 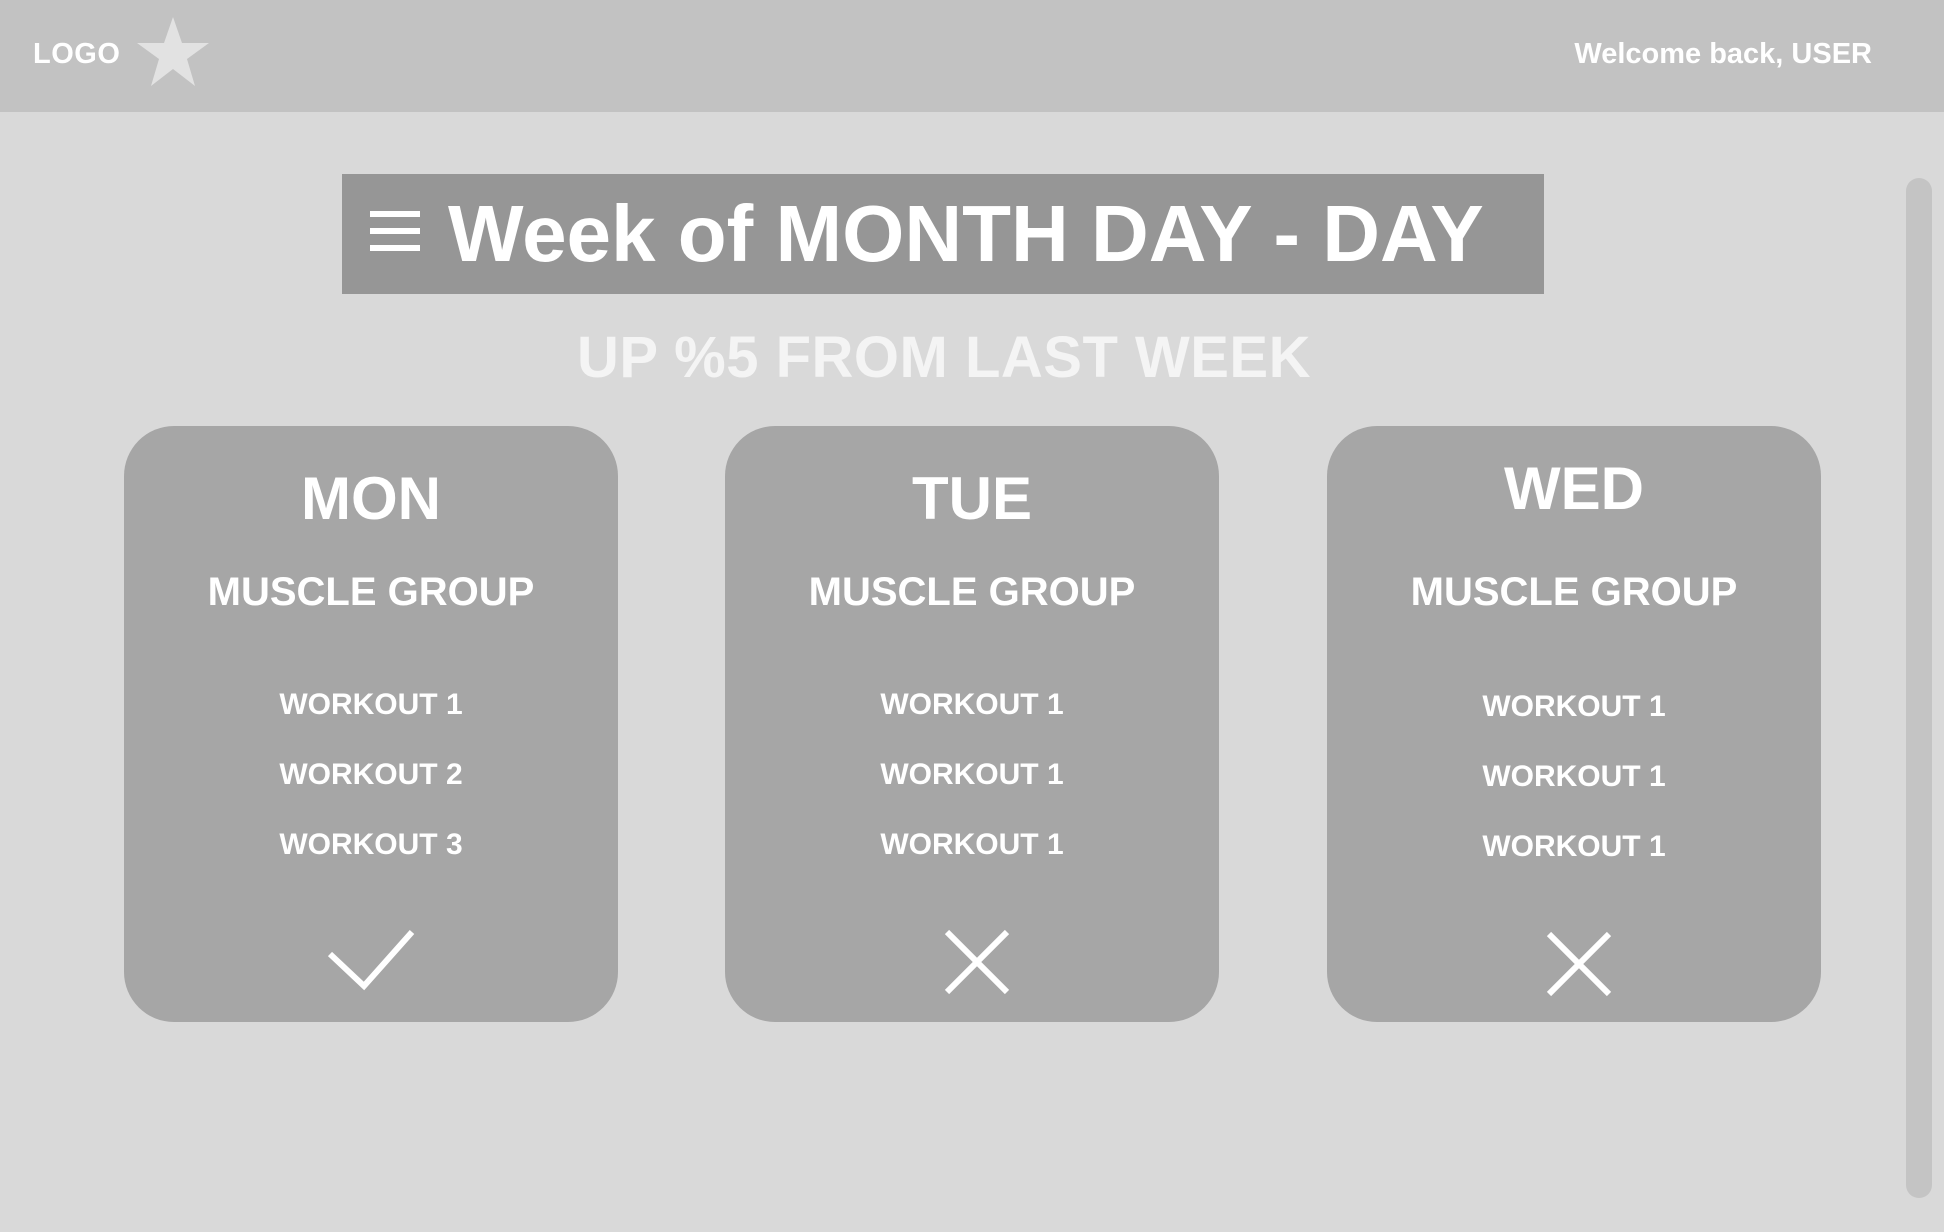 I want to click on day-label: MON, so click(x=371, y=498).